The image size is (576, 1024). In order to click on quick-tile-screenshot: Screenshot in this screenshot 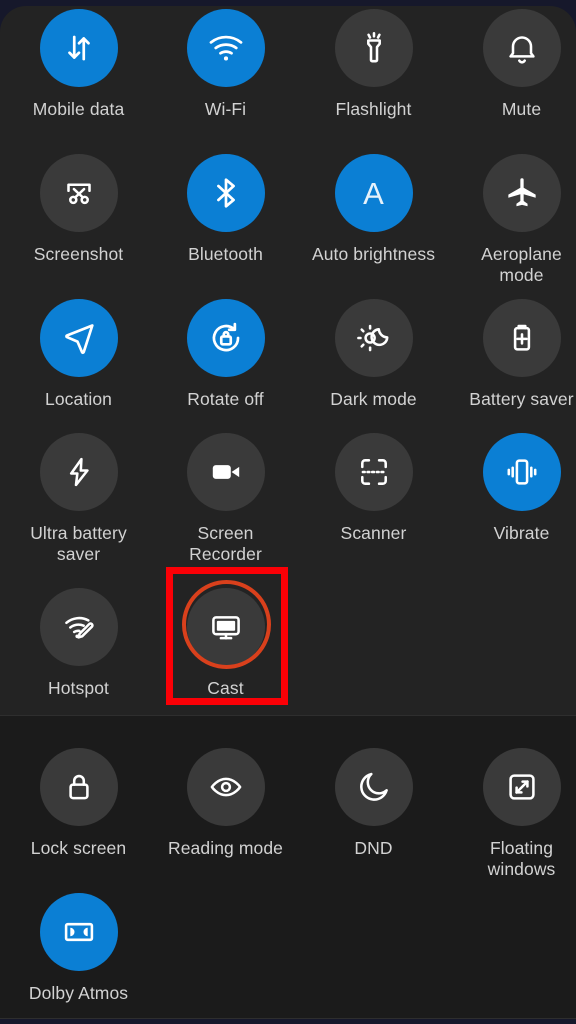, I will do `click(78, 209)`.